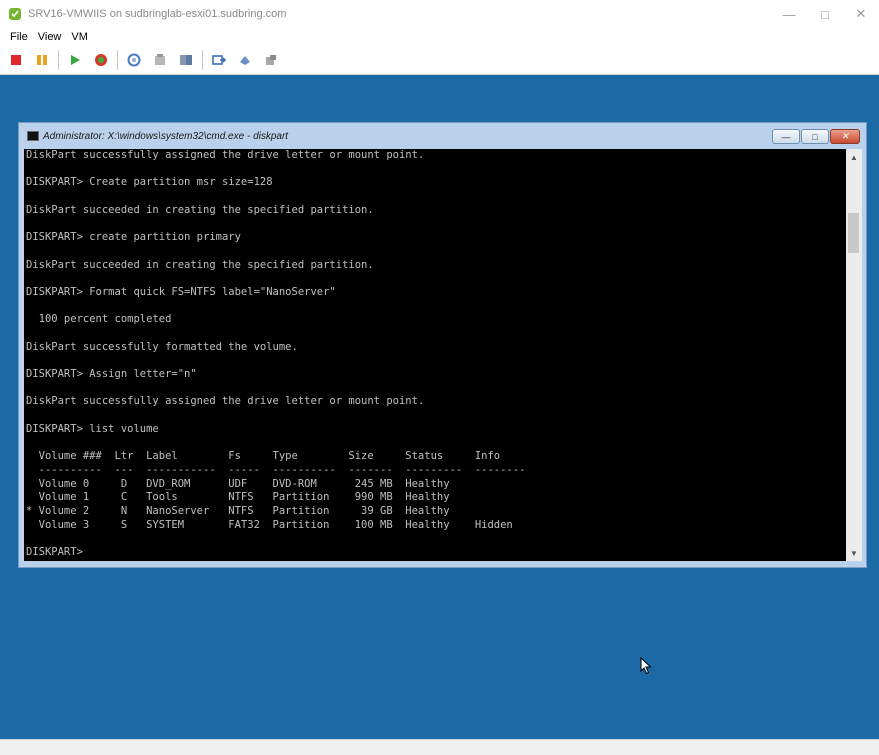  Describe the element at coordinates (853, 233) in the screenshot. I see `scrollbar-thumb` at that location.